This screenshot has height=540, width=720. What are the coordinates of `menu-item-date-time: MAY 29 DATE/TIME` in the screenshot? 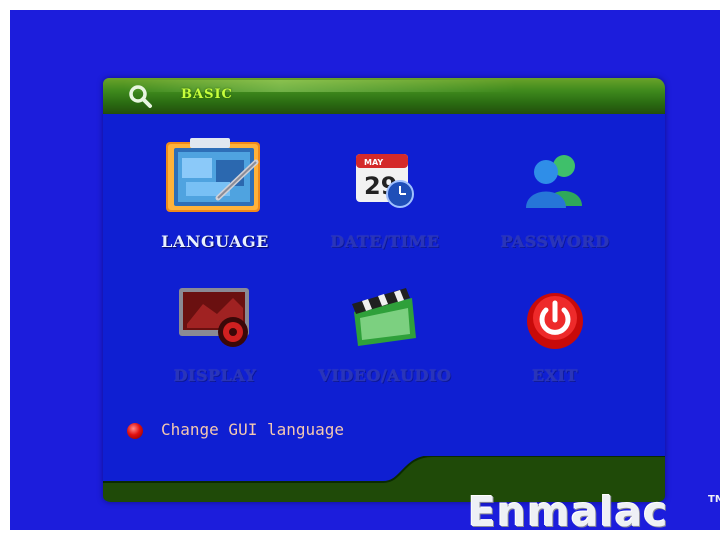 It's located at (385, 194).